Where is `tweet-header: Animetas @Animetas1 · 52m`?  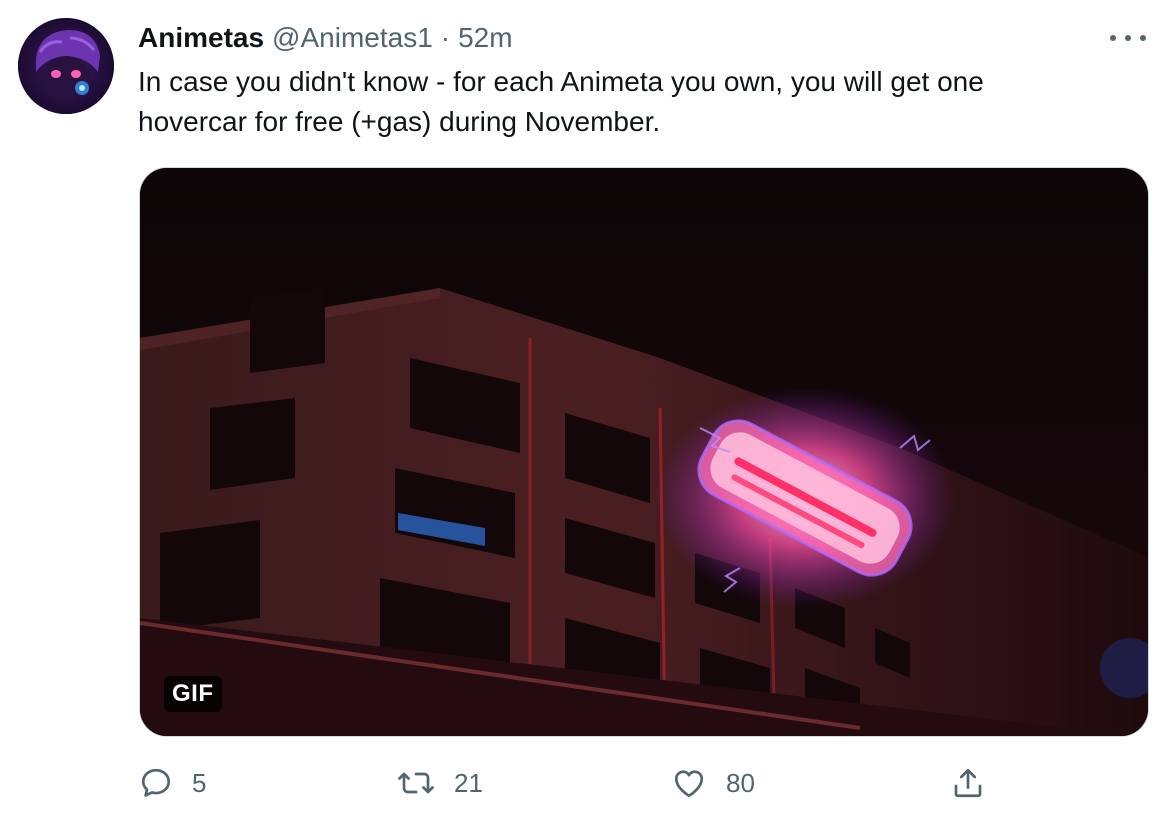 tweet-header: Animetas @Animetas1 · 52m is located at coordinates (325, 38).